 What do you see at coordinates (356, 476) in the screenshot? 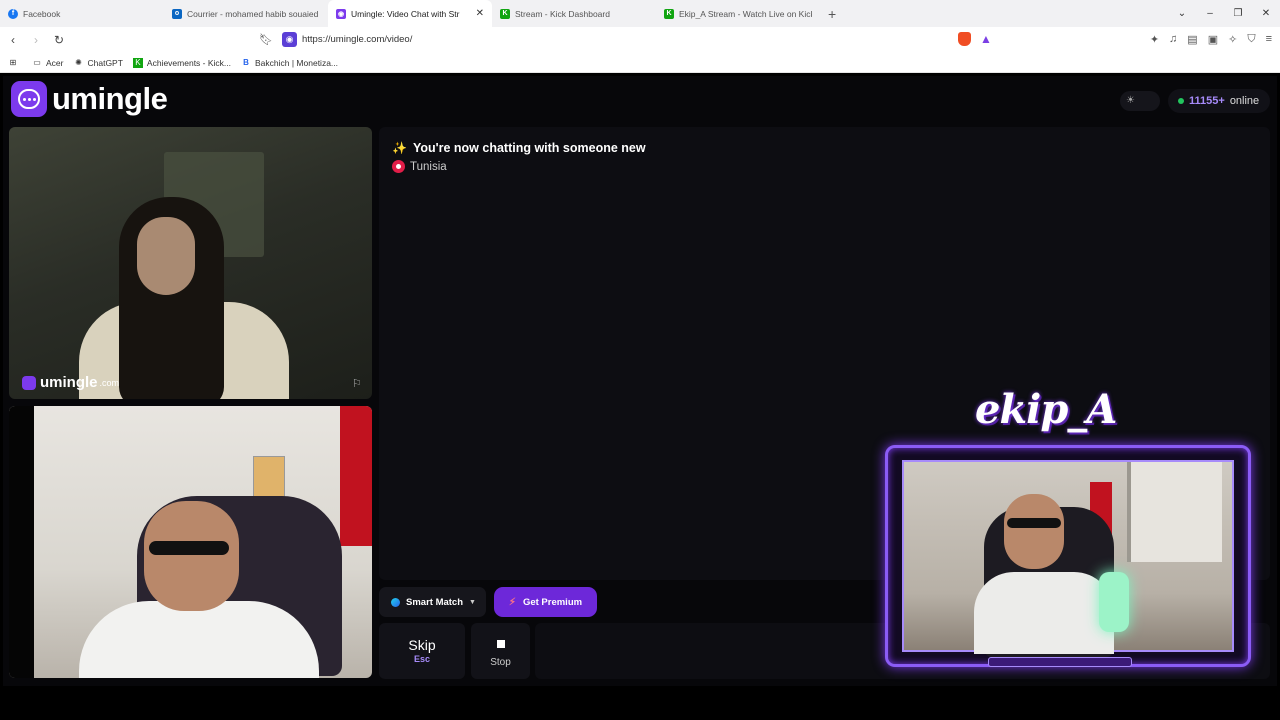
I see `tunisia-flag` at bounding box center [356, 476].